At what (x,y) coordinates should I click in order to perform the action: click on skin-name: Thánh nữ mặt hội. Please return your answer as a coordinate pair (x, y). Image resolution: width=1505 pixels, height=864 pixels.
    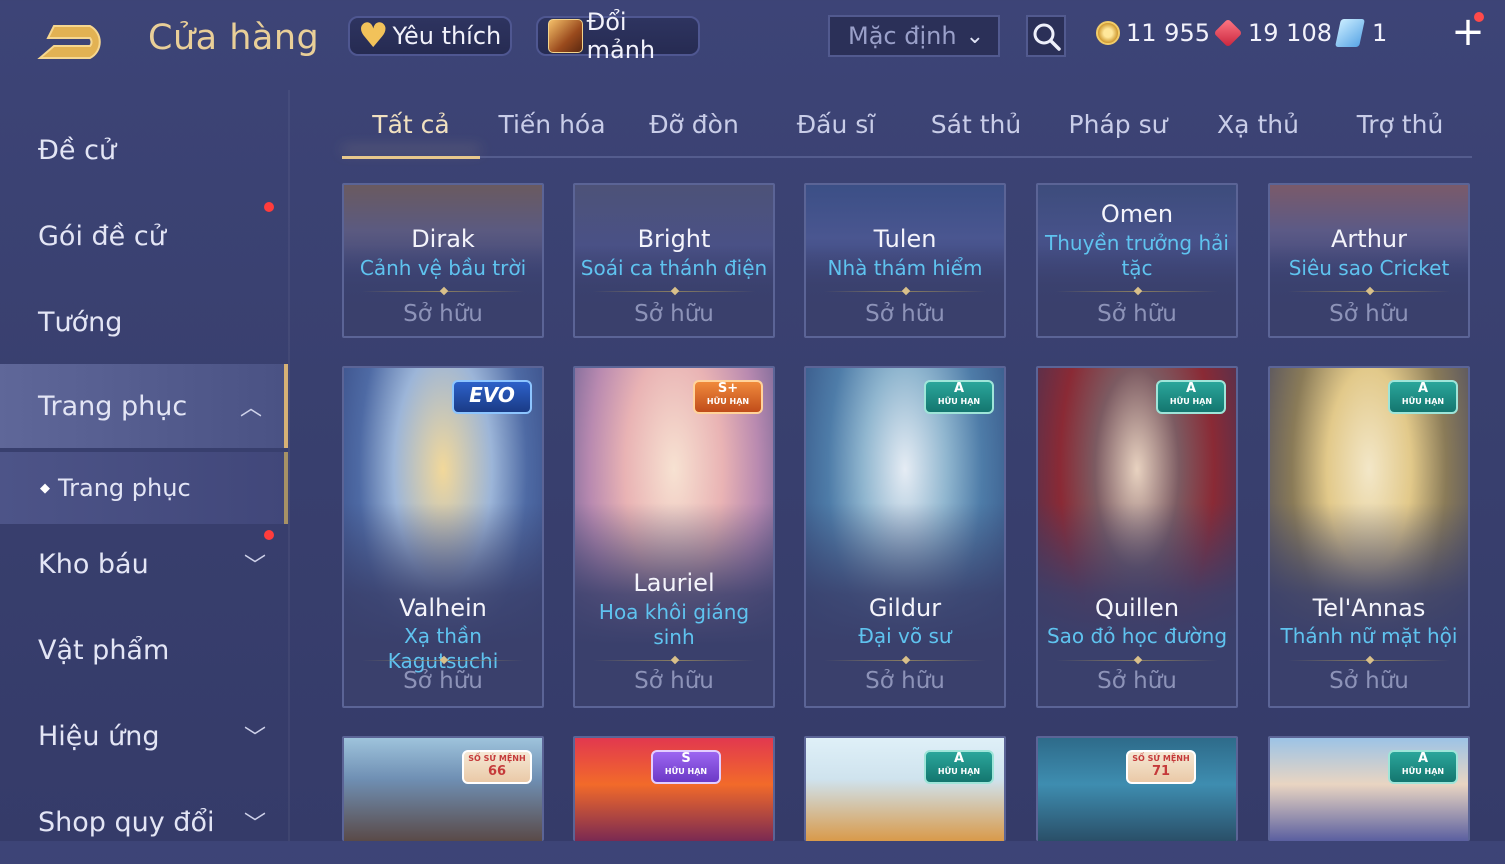
    Looking at the image, I should click on (1369, 636).